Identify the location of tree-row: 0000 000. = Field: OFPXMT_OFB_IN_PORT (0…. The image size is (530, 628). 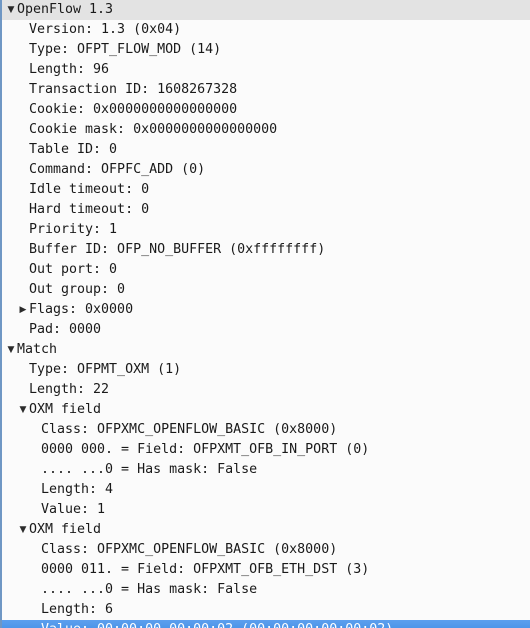
(265, 450).